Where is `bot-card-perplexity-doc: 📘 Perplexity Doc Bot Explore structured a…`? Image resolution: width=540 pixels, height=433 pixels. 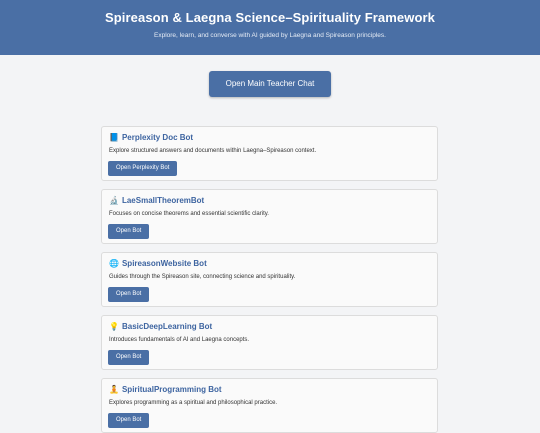 bot-card-perplexity-doc: 📘 Perplexity Doc Bot Explore structured a… is located at coordinates (269, 153).